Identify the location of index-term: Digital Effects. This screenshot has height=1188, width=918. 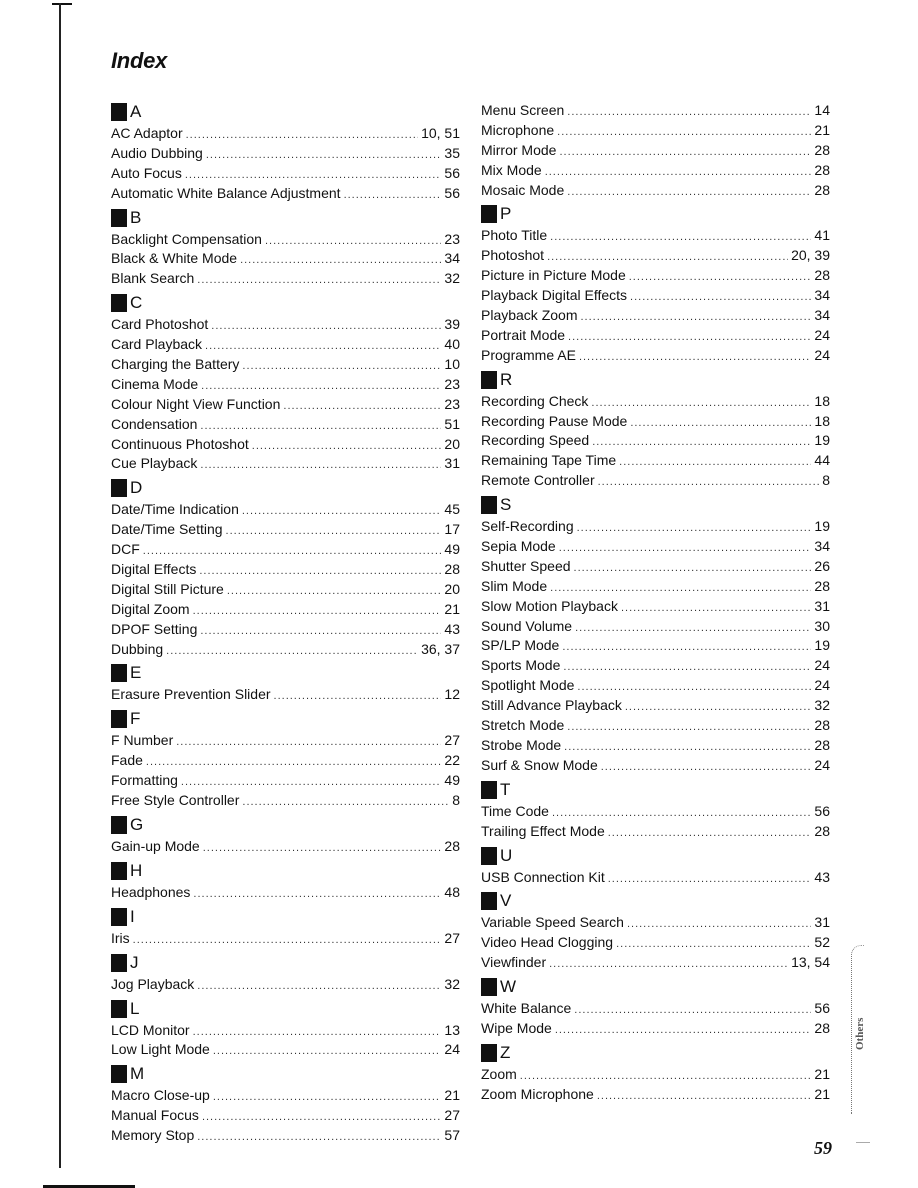
(154, 569).